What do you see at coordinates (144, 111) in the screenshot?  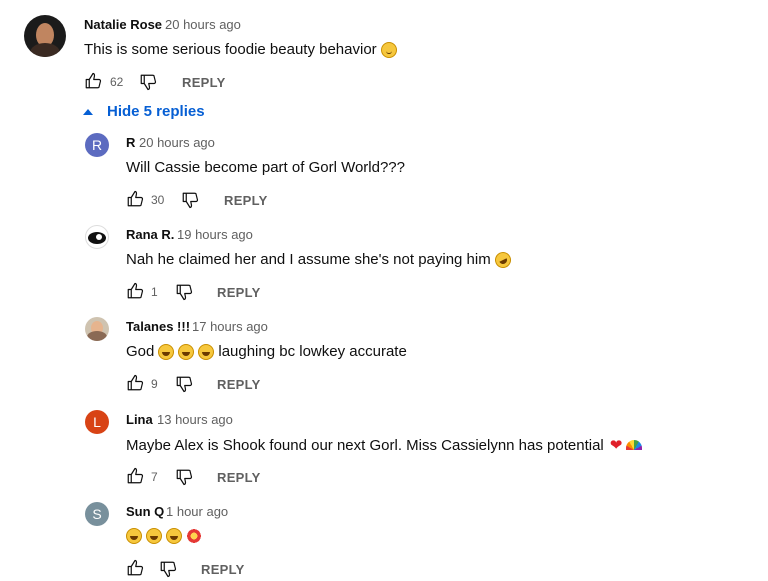 I see `hide-replies-button: Hide 5 replies` at bounding box center [144, 111].